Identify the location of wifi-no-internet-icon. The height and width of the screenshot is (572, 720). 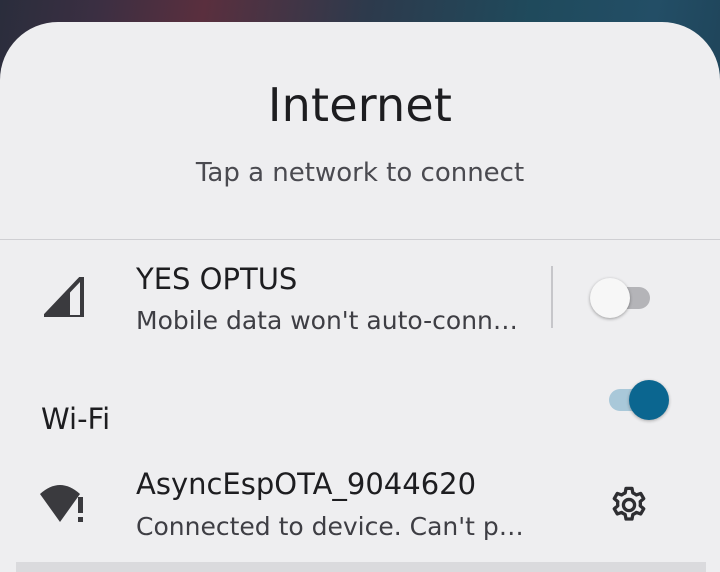
(61, 503).